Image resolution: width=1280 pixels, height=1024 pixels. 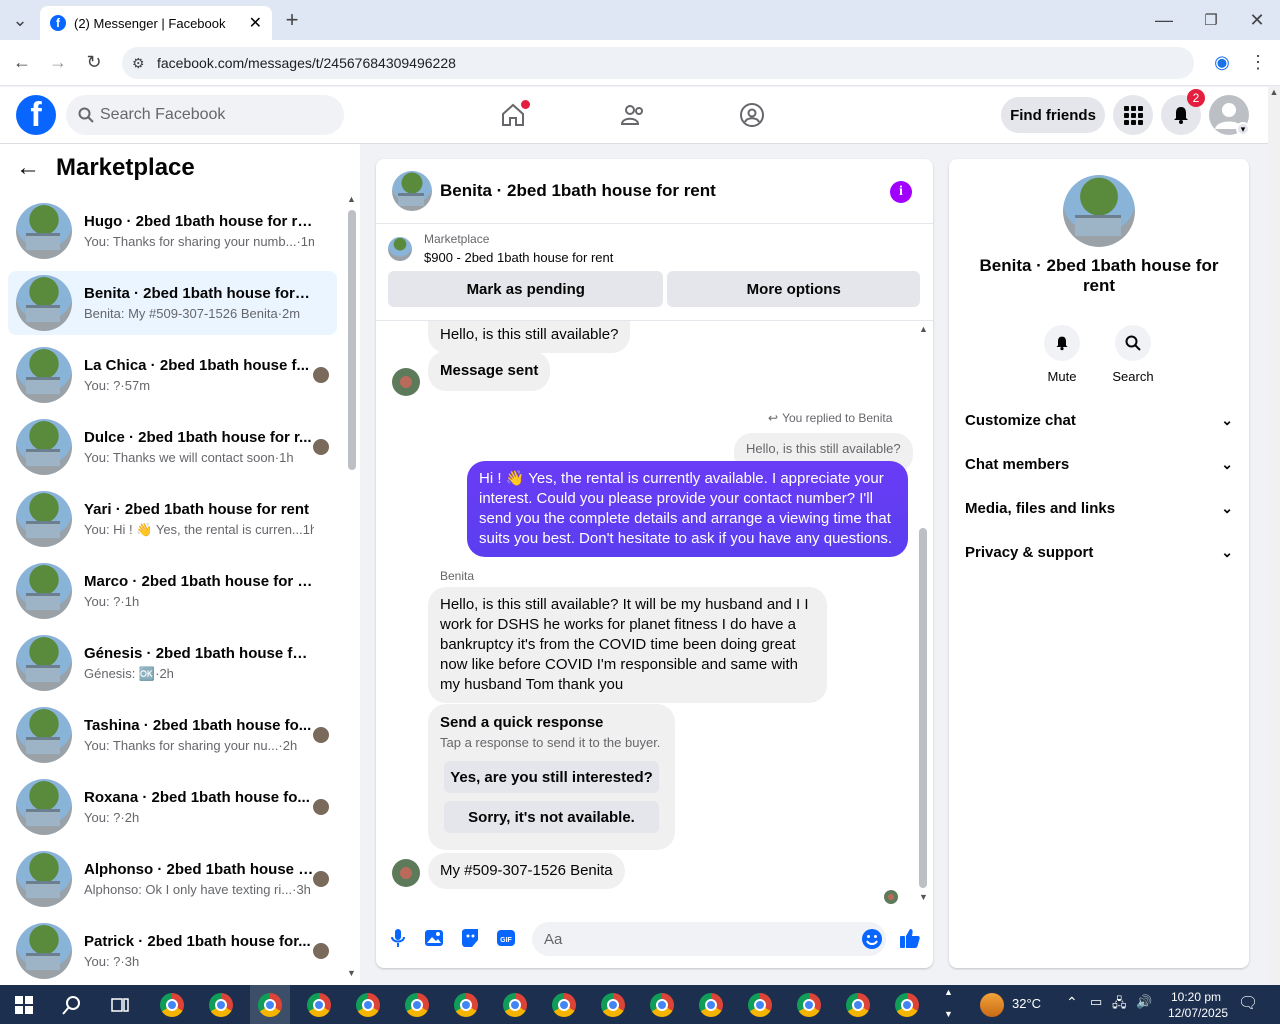 What do you see at coordinates (923, 897) in the screenshot?
I see `chat-scroll-down-icon: ▼` at bounding box center [923, 897].